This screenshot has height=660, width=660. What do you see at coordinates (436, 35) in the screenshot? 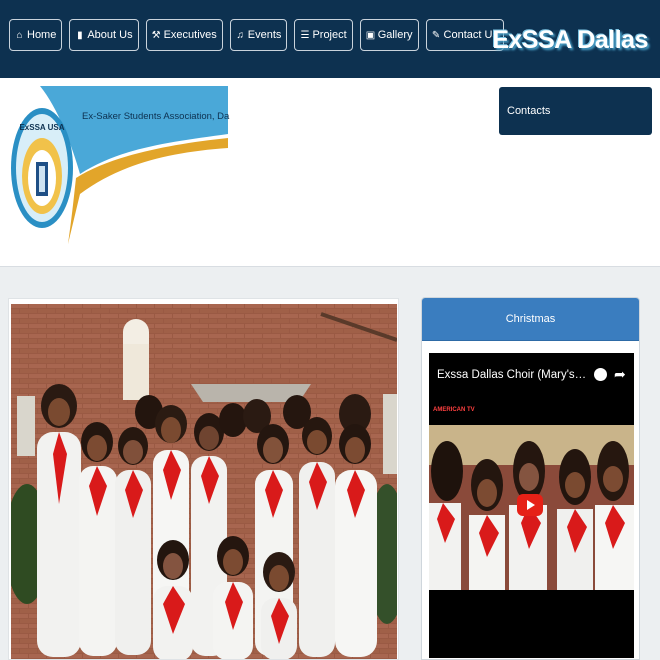
I see `edit-icon: ✎` at bounding box center [436, 35].